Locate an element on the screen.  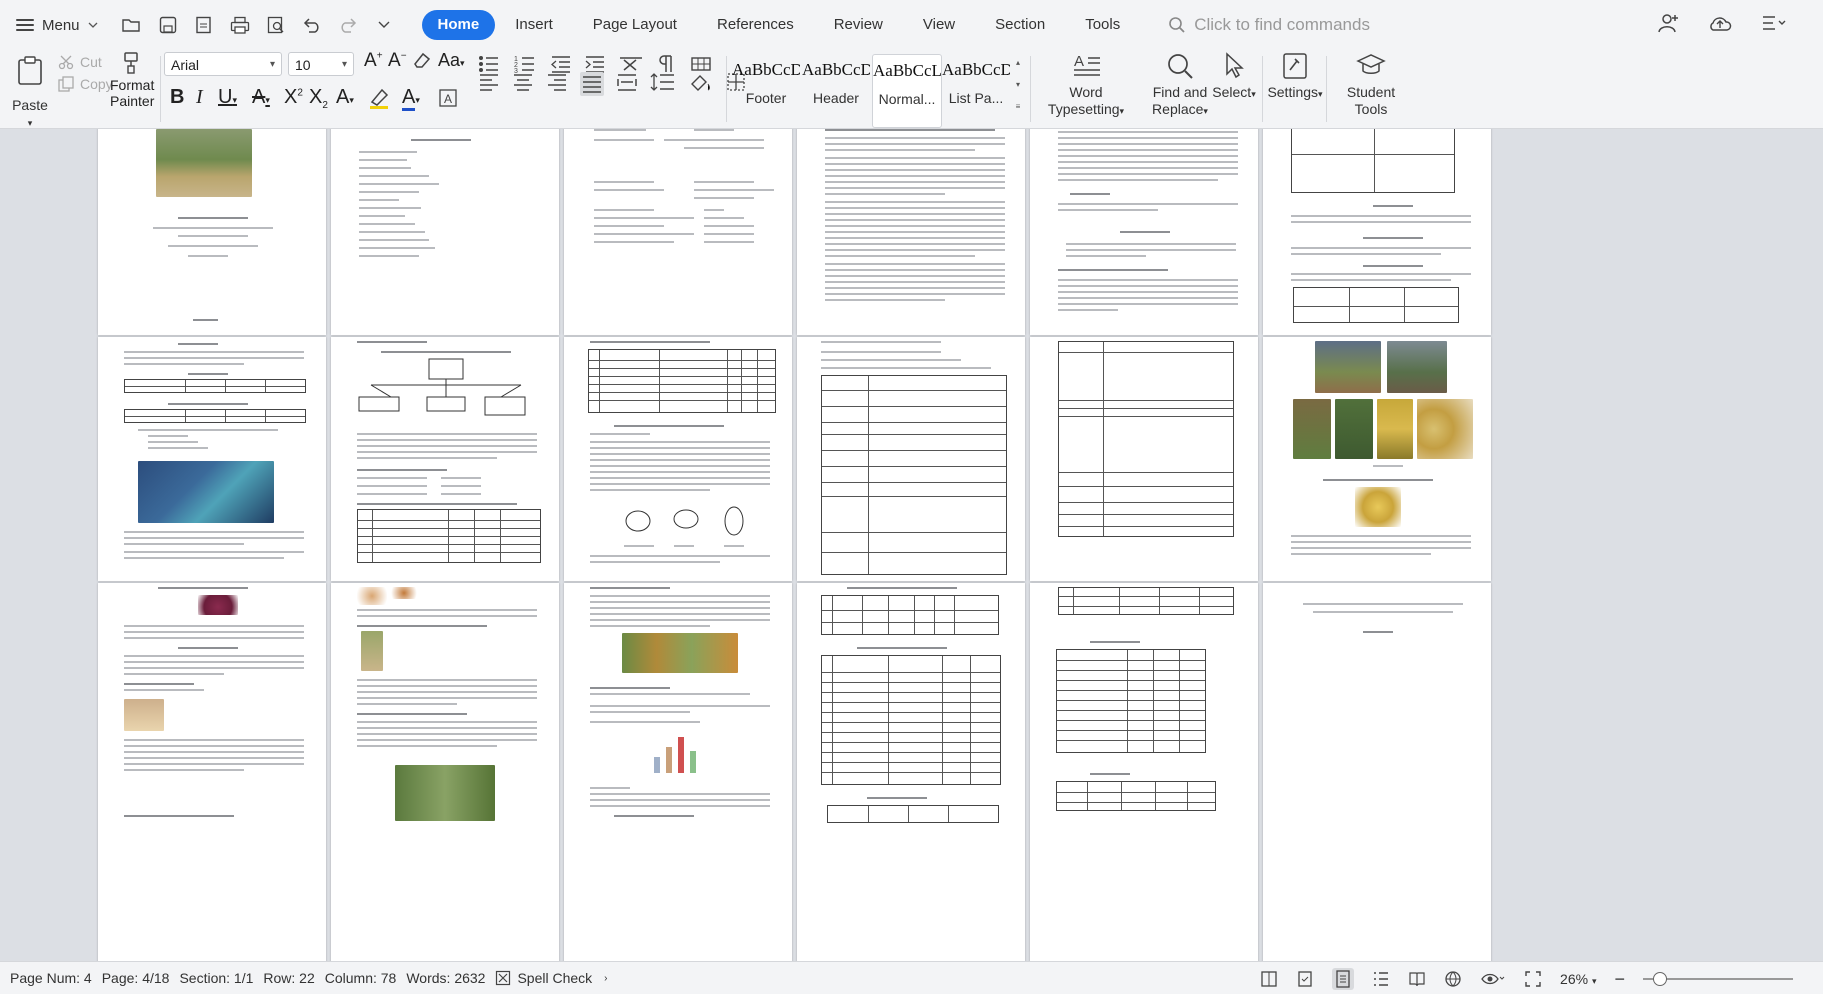
find-commands-box: Click to find commands is located at coordinates (1269, 25).